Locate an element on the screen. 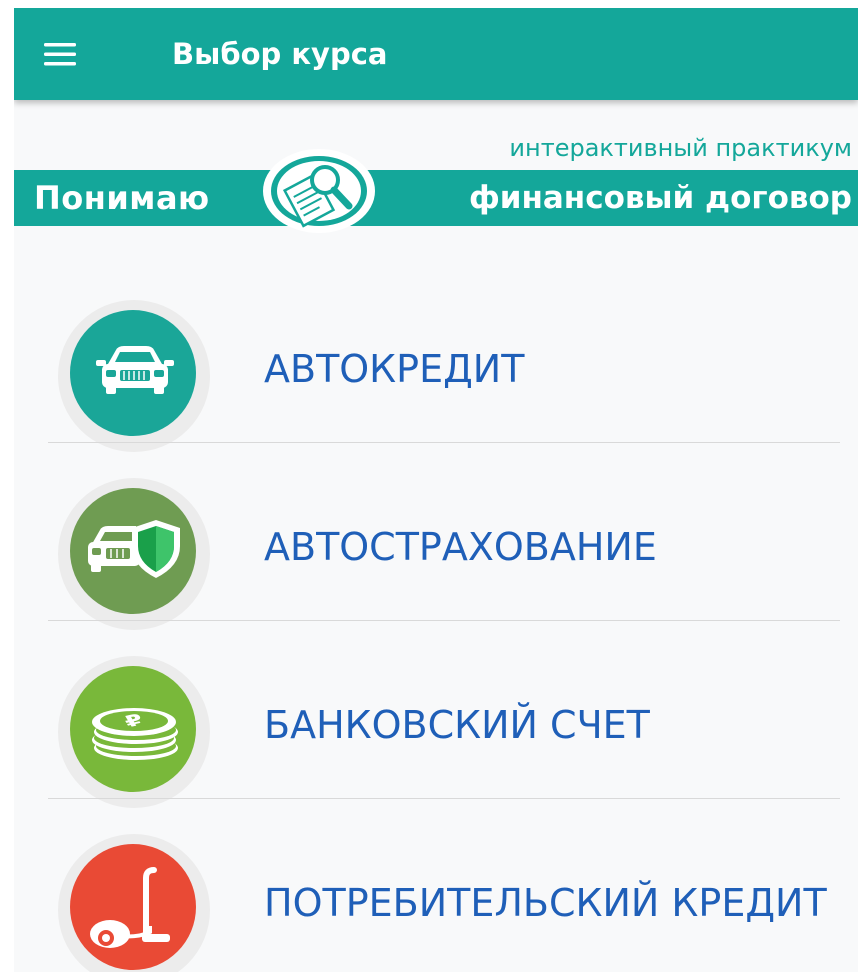 The height and width of the screenshot is (972, 858). car-icon is located at coordinates (134, 376).